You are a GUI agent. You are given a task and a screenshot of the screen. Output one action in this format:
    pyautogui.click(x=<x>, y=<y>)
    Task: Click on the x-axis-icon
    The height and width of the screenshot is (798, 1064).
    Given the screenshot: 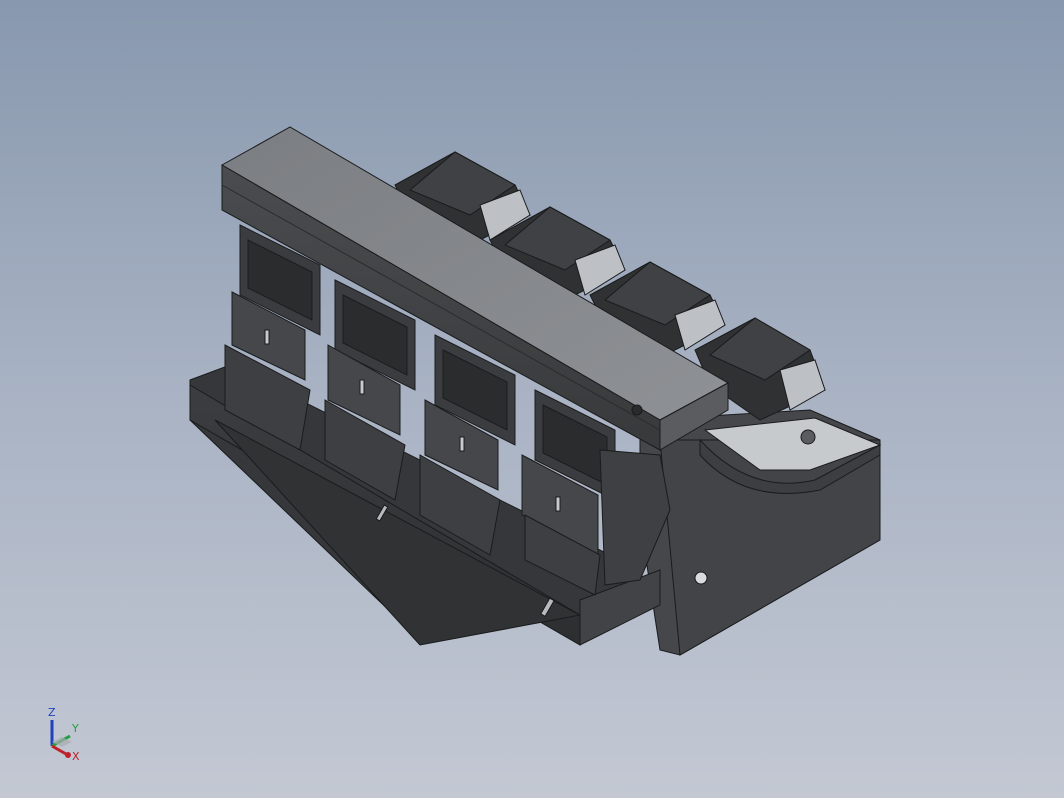 What is the action you would take?
    pyautogui.click(x=59, y=750)
    